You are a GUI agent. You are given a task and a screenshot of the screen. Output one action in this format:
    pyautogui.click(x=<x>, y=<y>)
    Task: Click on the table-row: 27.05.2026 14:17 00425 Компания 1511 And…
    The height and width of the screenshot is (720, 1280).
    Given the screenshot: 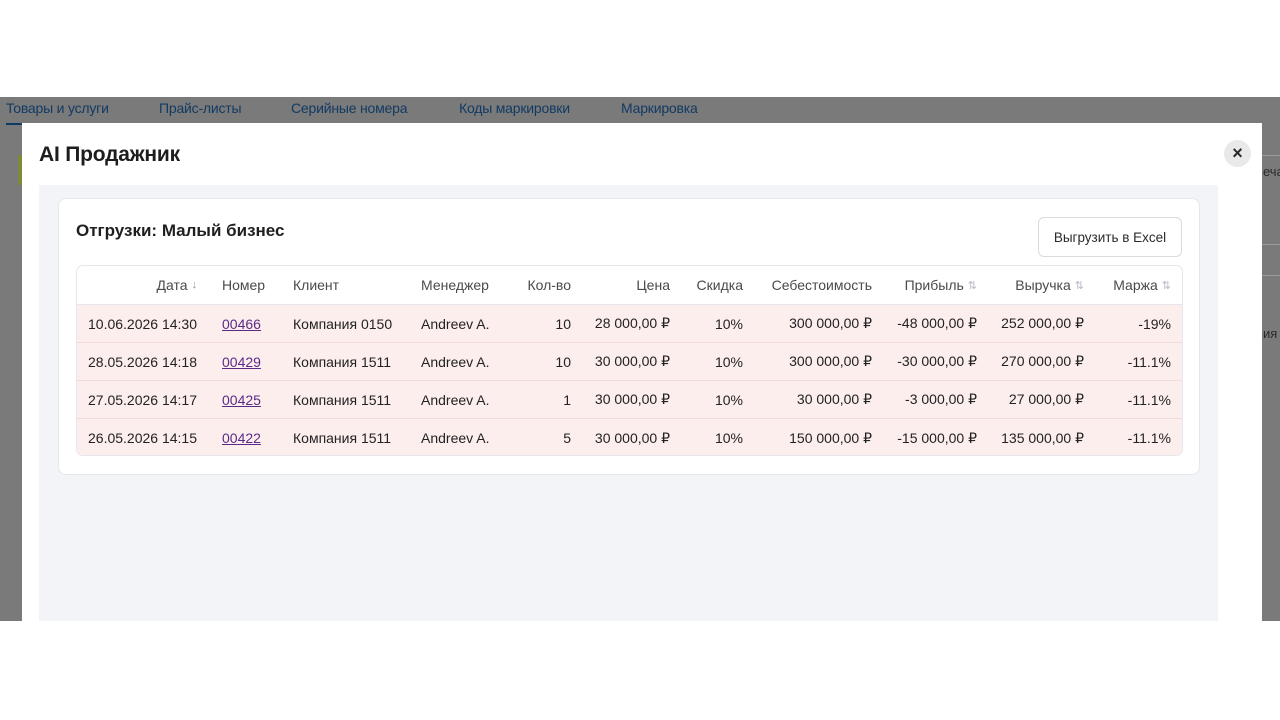 What is the action you would take?
    pyautogui.click(x=629, y=400)
    